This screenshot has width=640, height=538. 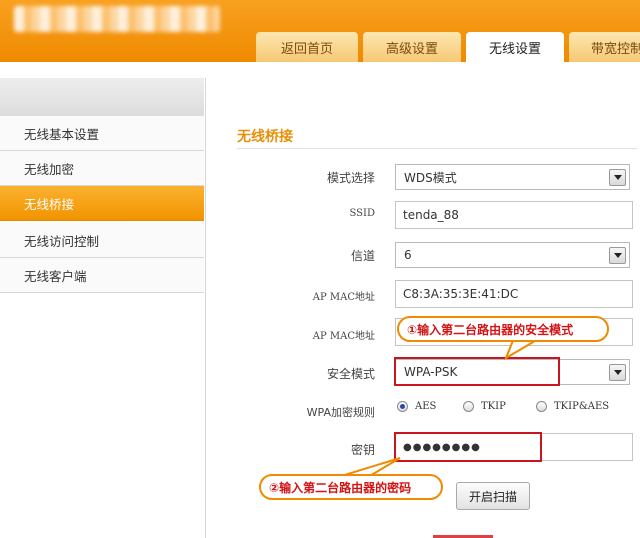 What do you see at coordinates (102, 240) in the screenshot?
I see `sidebar-item-wireless-access-control: 无线访问控制` at bounding box center [102, 240].